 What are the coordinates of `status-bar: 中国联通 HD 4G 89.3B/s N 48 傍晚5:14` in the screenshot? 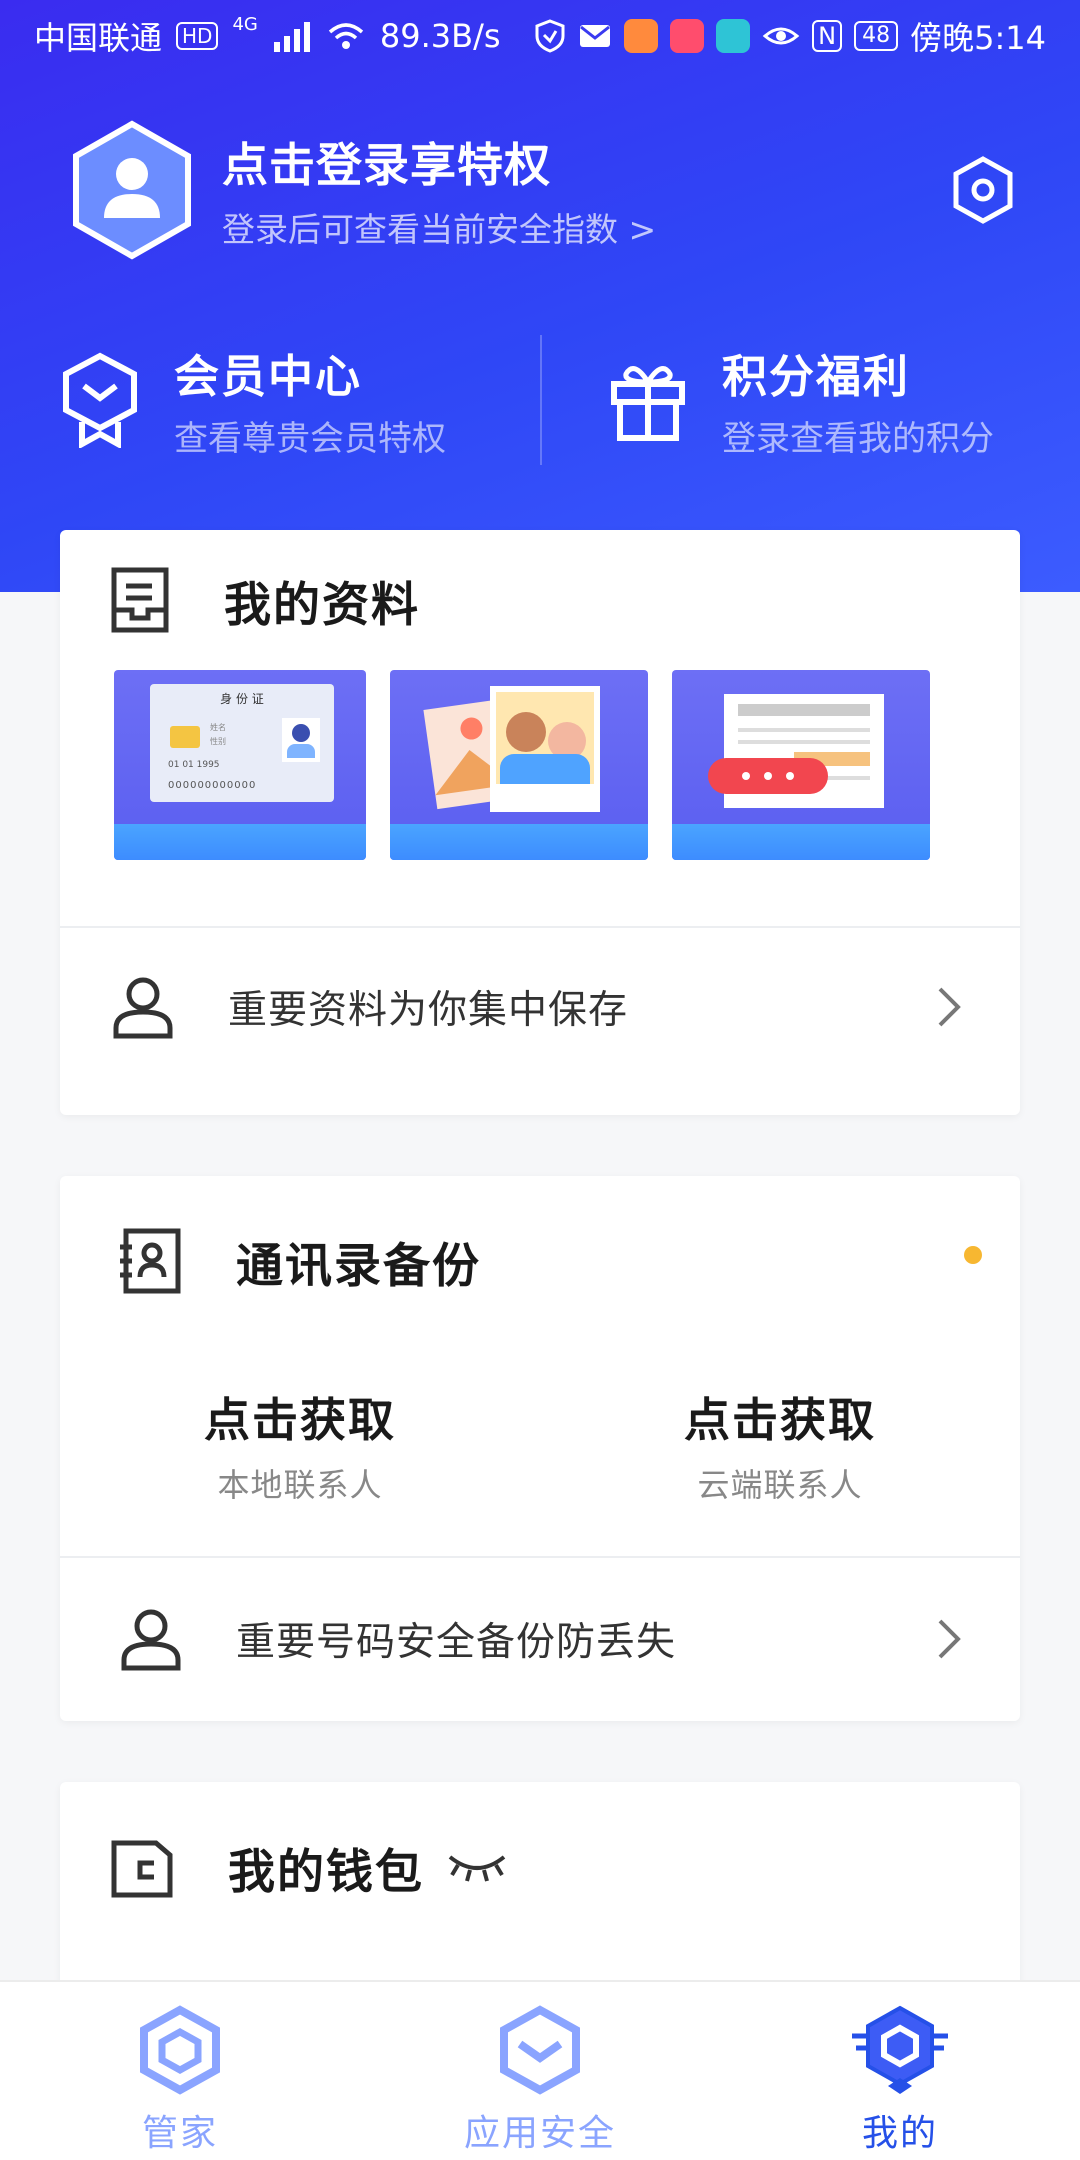 It's located at (540, 36).